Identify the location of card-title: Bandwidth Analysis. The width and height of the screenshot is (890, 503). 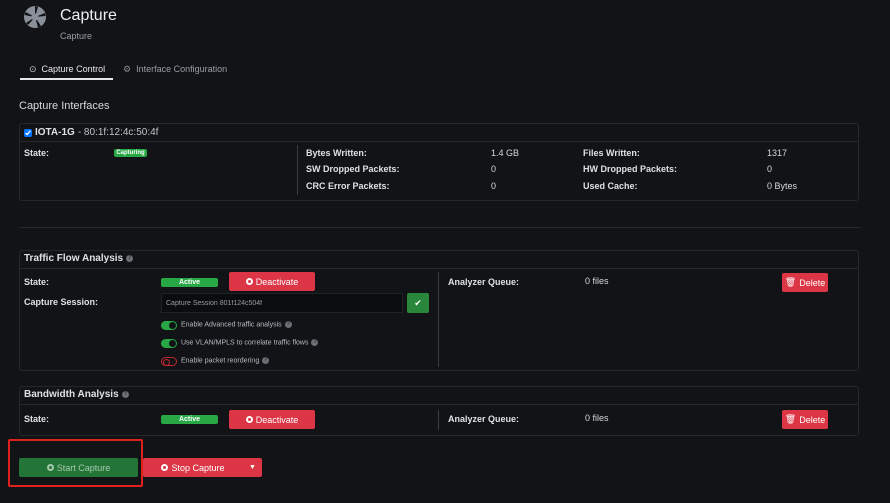
(71, 394).